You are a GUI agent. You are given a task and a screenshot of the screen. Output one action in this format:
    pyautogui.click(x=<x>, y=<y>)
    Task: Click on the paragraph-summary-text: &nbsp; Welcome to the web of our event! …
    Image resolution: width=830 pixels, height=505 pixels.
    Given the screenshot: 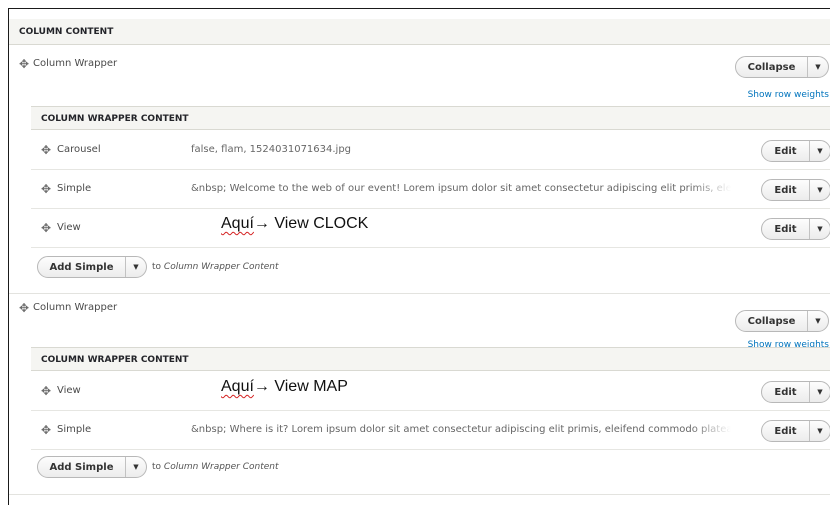 What is the action you would take?
    pyautogui.click(x=461, y=188)
    